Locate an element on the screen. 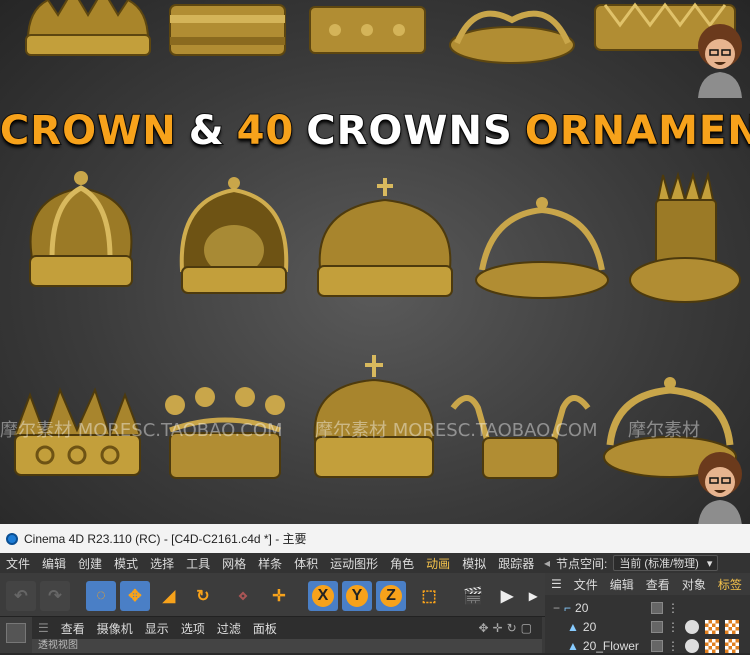 The height and width of the screenshot is (655, 750). object-manager-menubar: ☰ 文件 编辑 查看 对象 标签 is located at coordinates (647, 584).